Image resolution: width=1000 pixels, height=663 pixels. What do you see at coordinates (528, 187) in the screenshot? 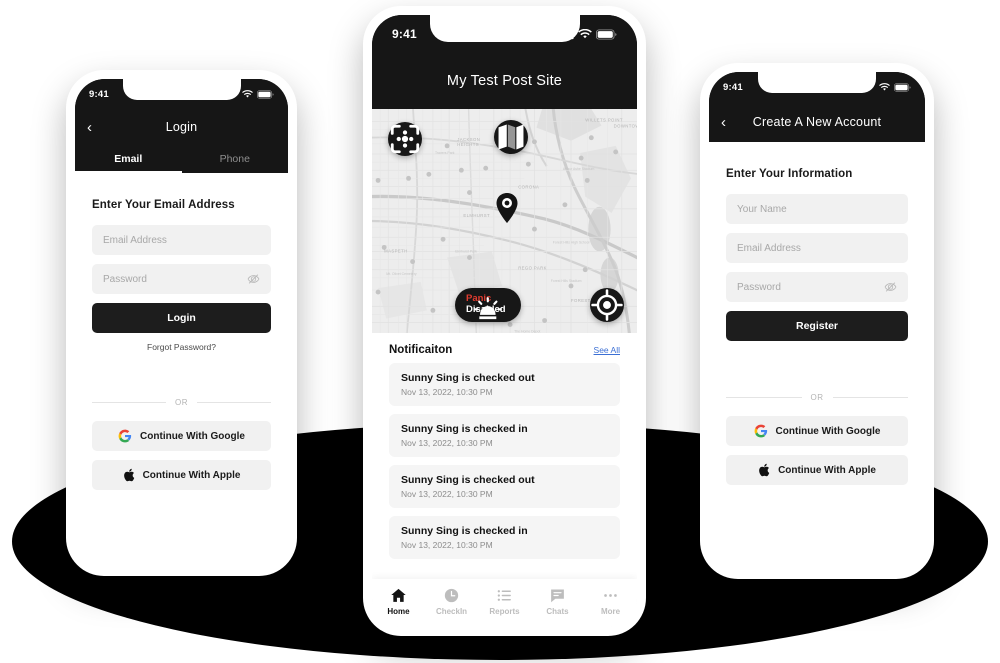
I see `svg-text: CORONA` at bounding box center [528, 187].